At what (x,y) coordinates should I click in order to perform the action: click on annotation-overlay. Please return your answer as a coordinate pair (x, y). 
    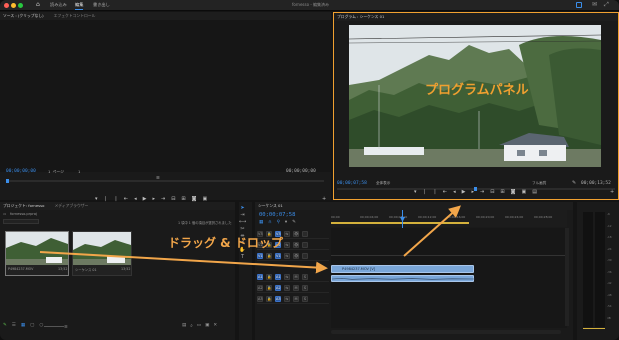
    Looking at the image, I should click on (250, 239).